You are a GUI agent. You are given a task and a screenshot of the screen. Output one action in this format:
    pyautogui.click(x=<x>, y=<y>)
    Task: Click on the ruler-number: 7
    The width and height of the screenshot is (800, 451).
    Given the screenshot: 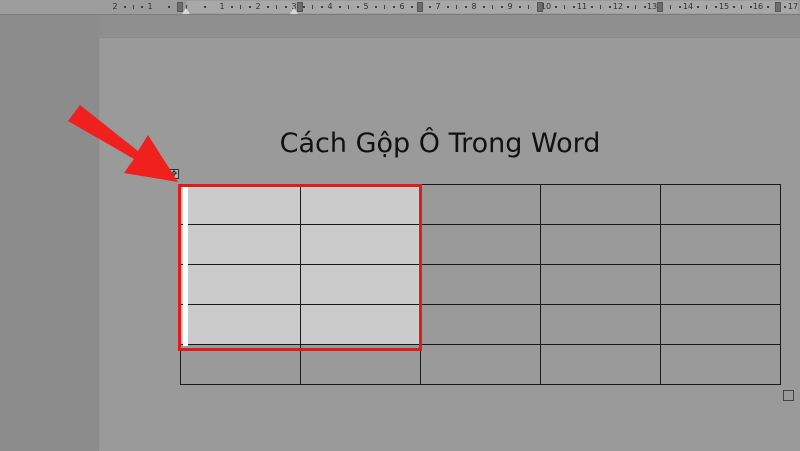 What is the action you would take?
    pyautogui.click(x=438, y=6)
    